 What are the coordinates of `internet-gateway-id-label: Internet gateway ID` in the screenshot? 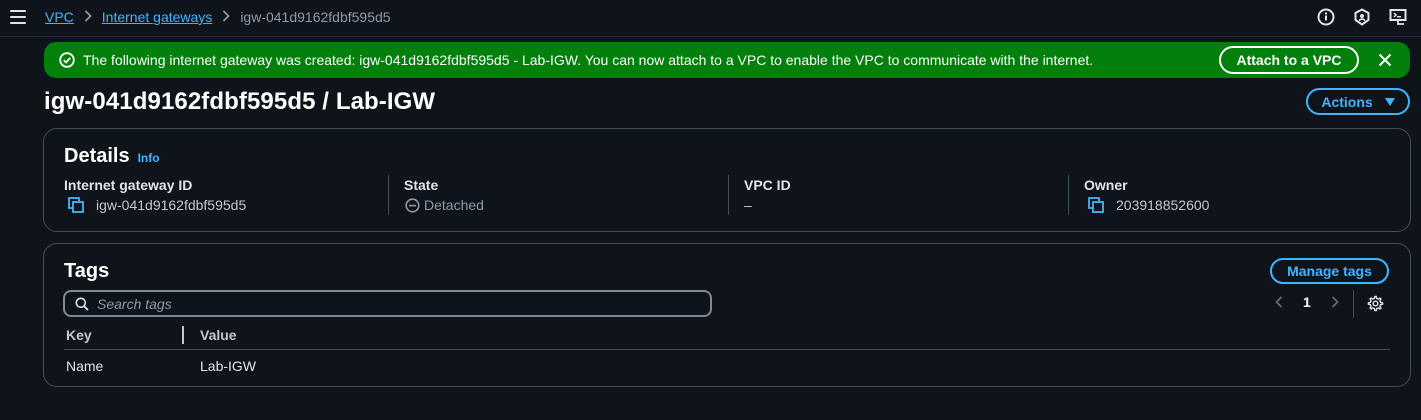 It's located at (128, 185).